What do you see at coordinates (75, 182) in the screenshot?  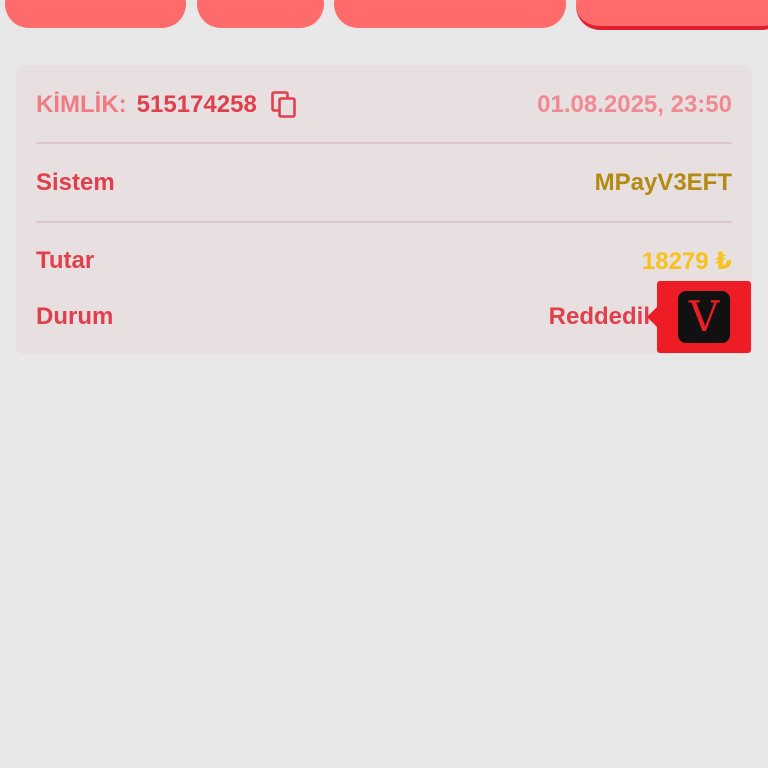 I see `system-label: Sistem` at bounding box center [75, 182].